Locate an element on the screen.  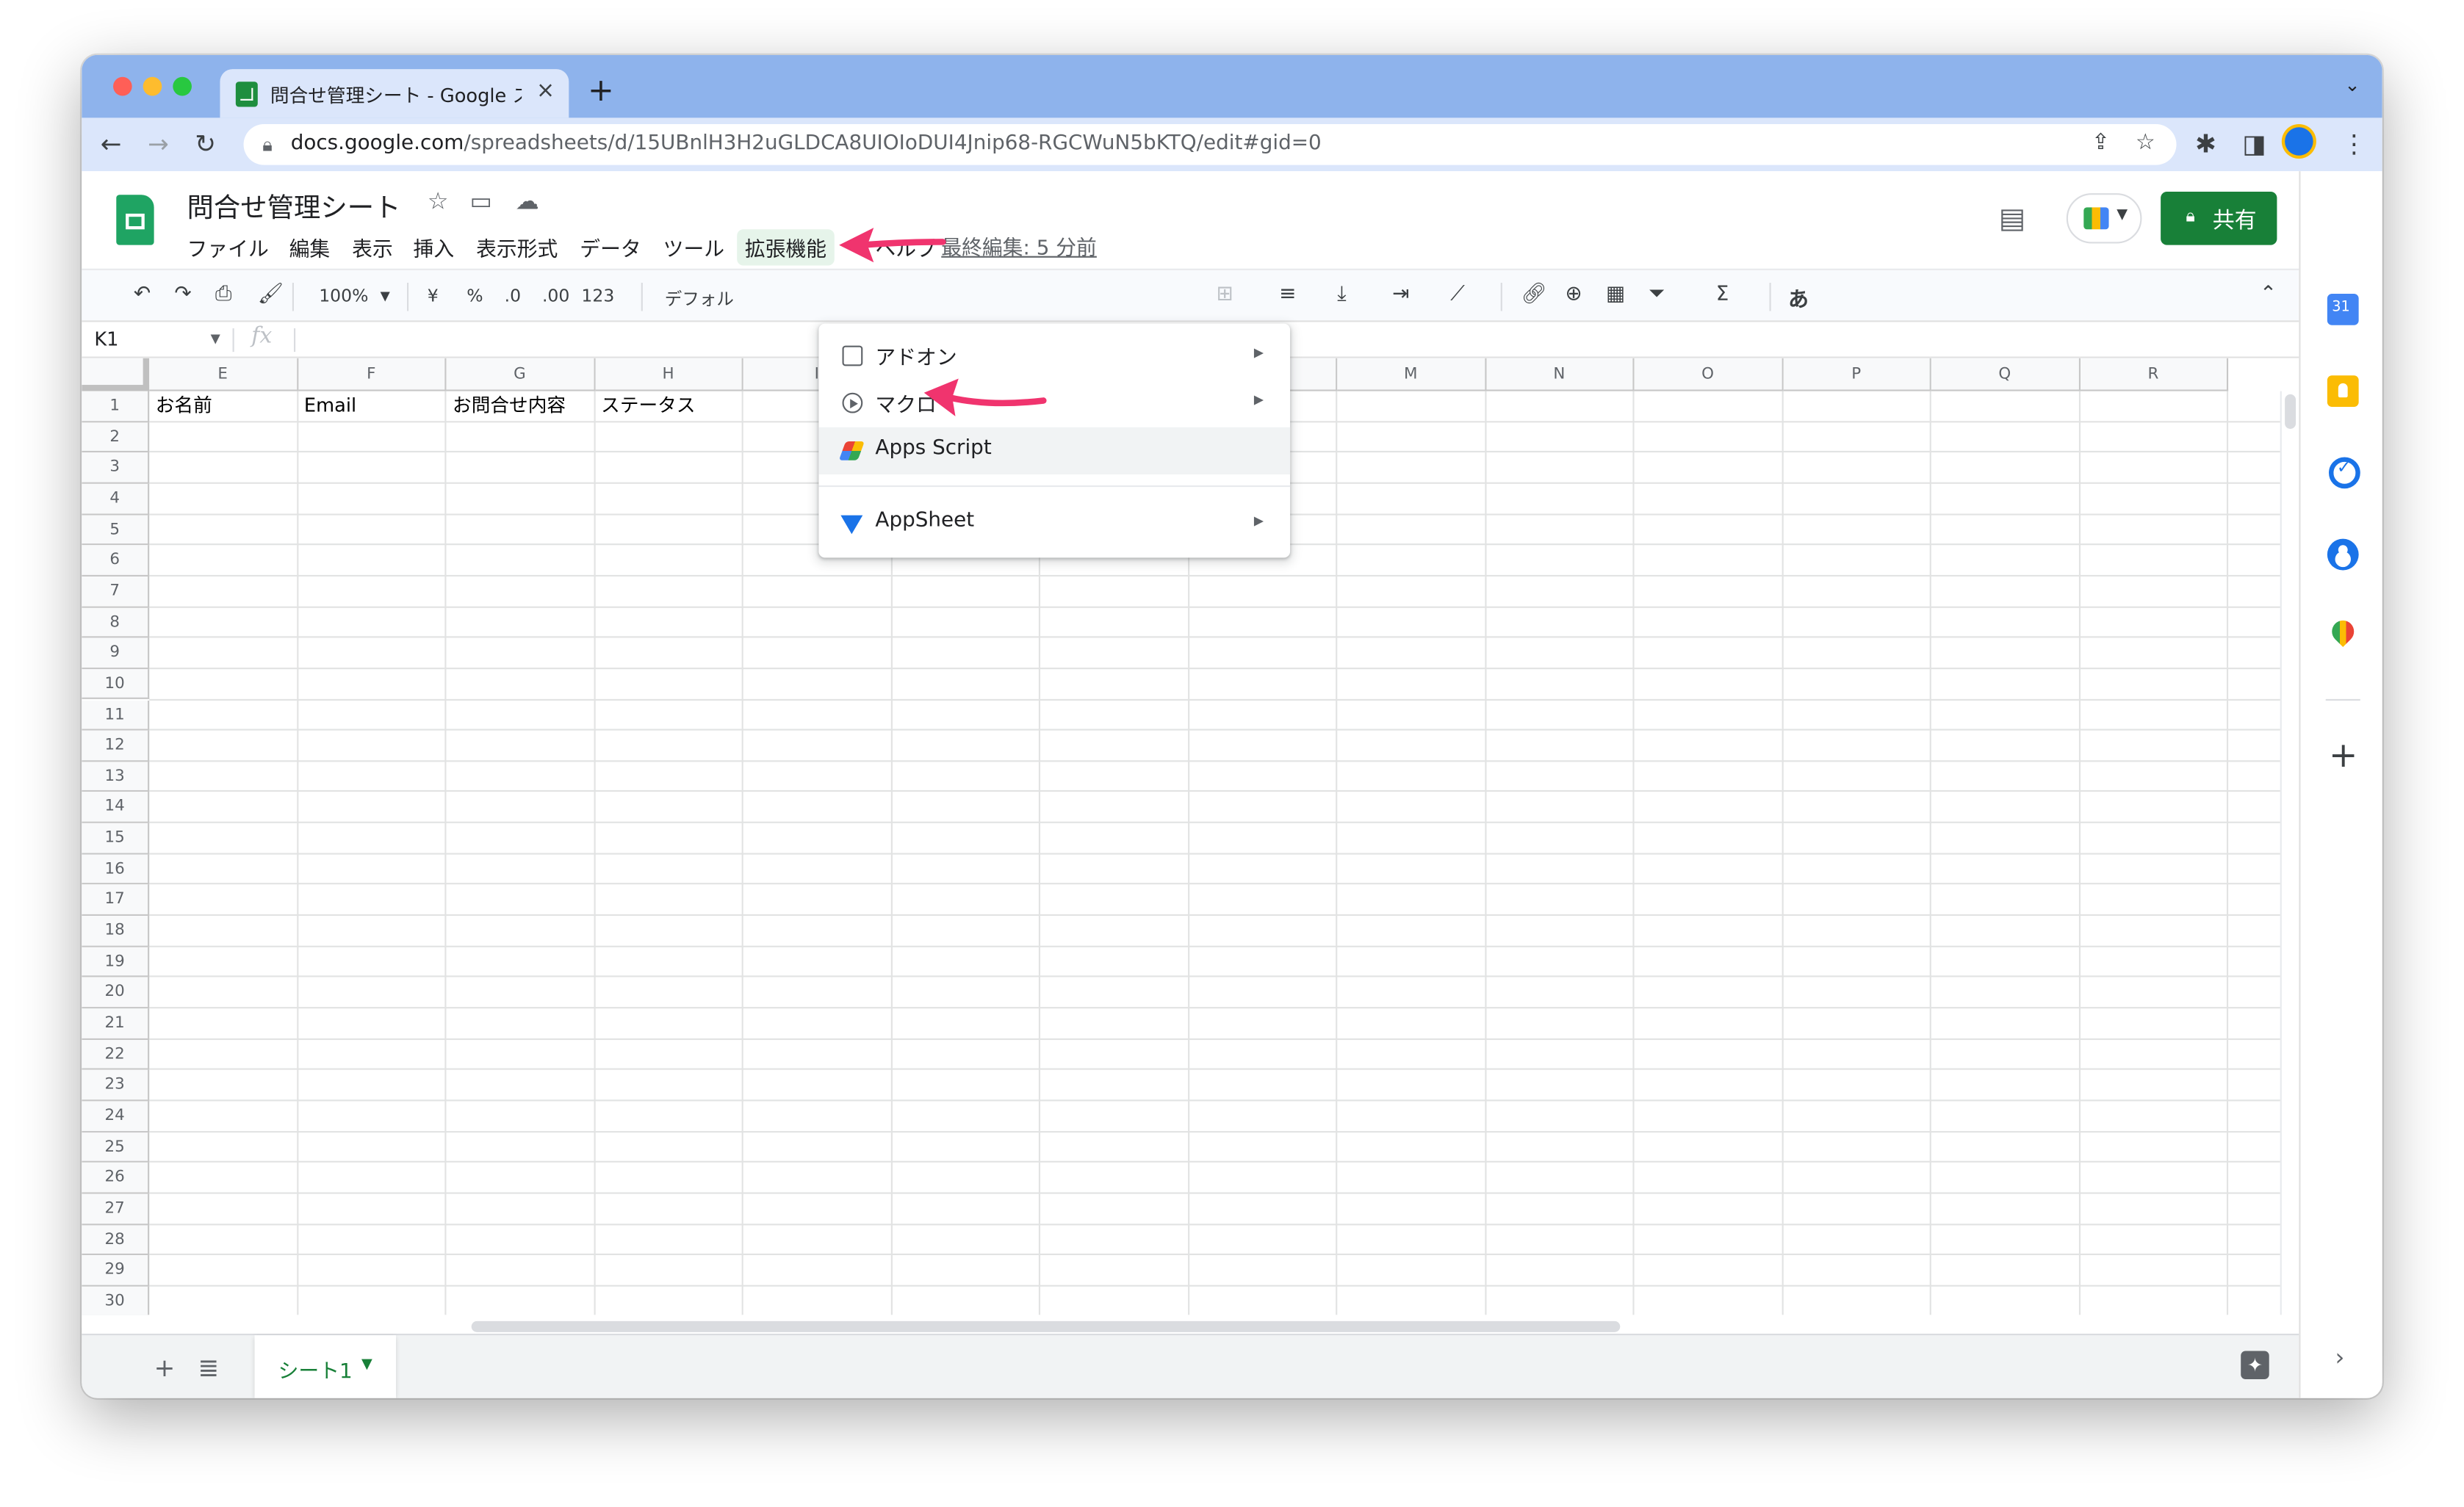
row-header: 13 is located at coordinates (116, 776).